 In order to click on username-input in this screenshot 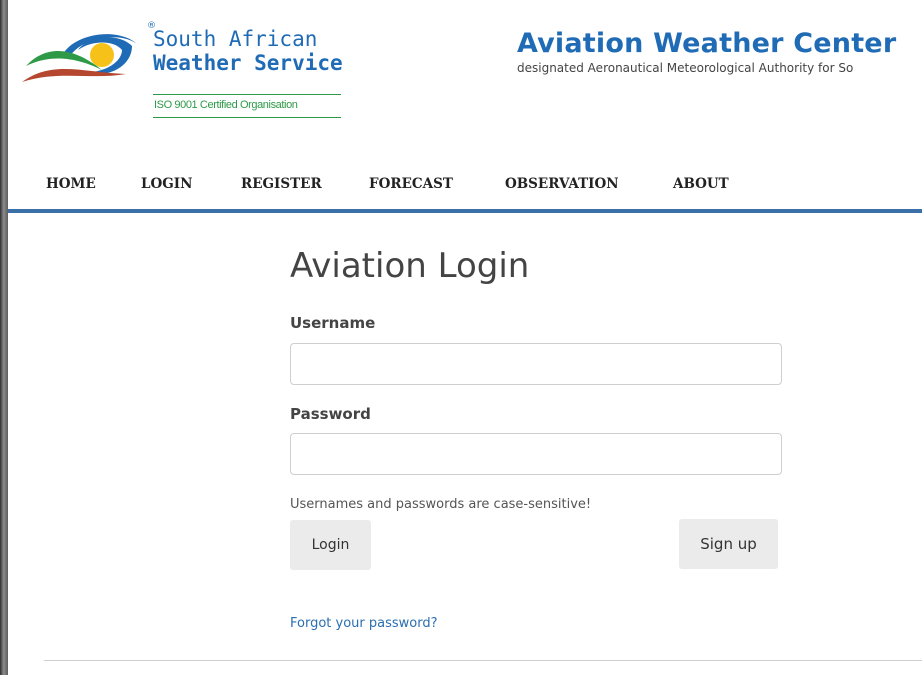, I will do `click(536, 364)`.